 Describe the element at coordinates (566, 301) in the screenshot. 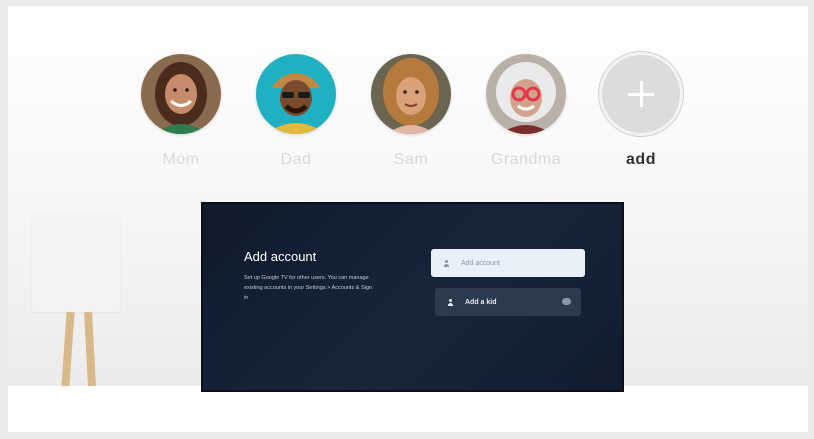

I see `toggle-icon` at that location.